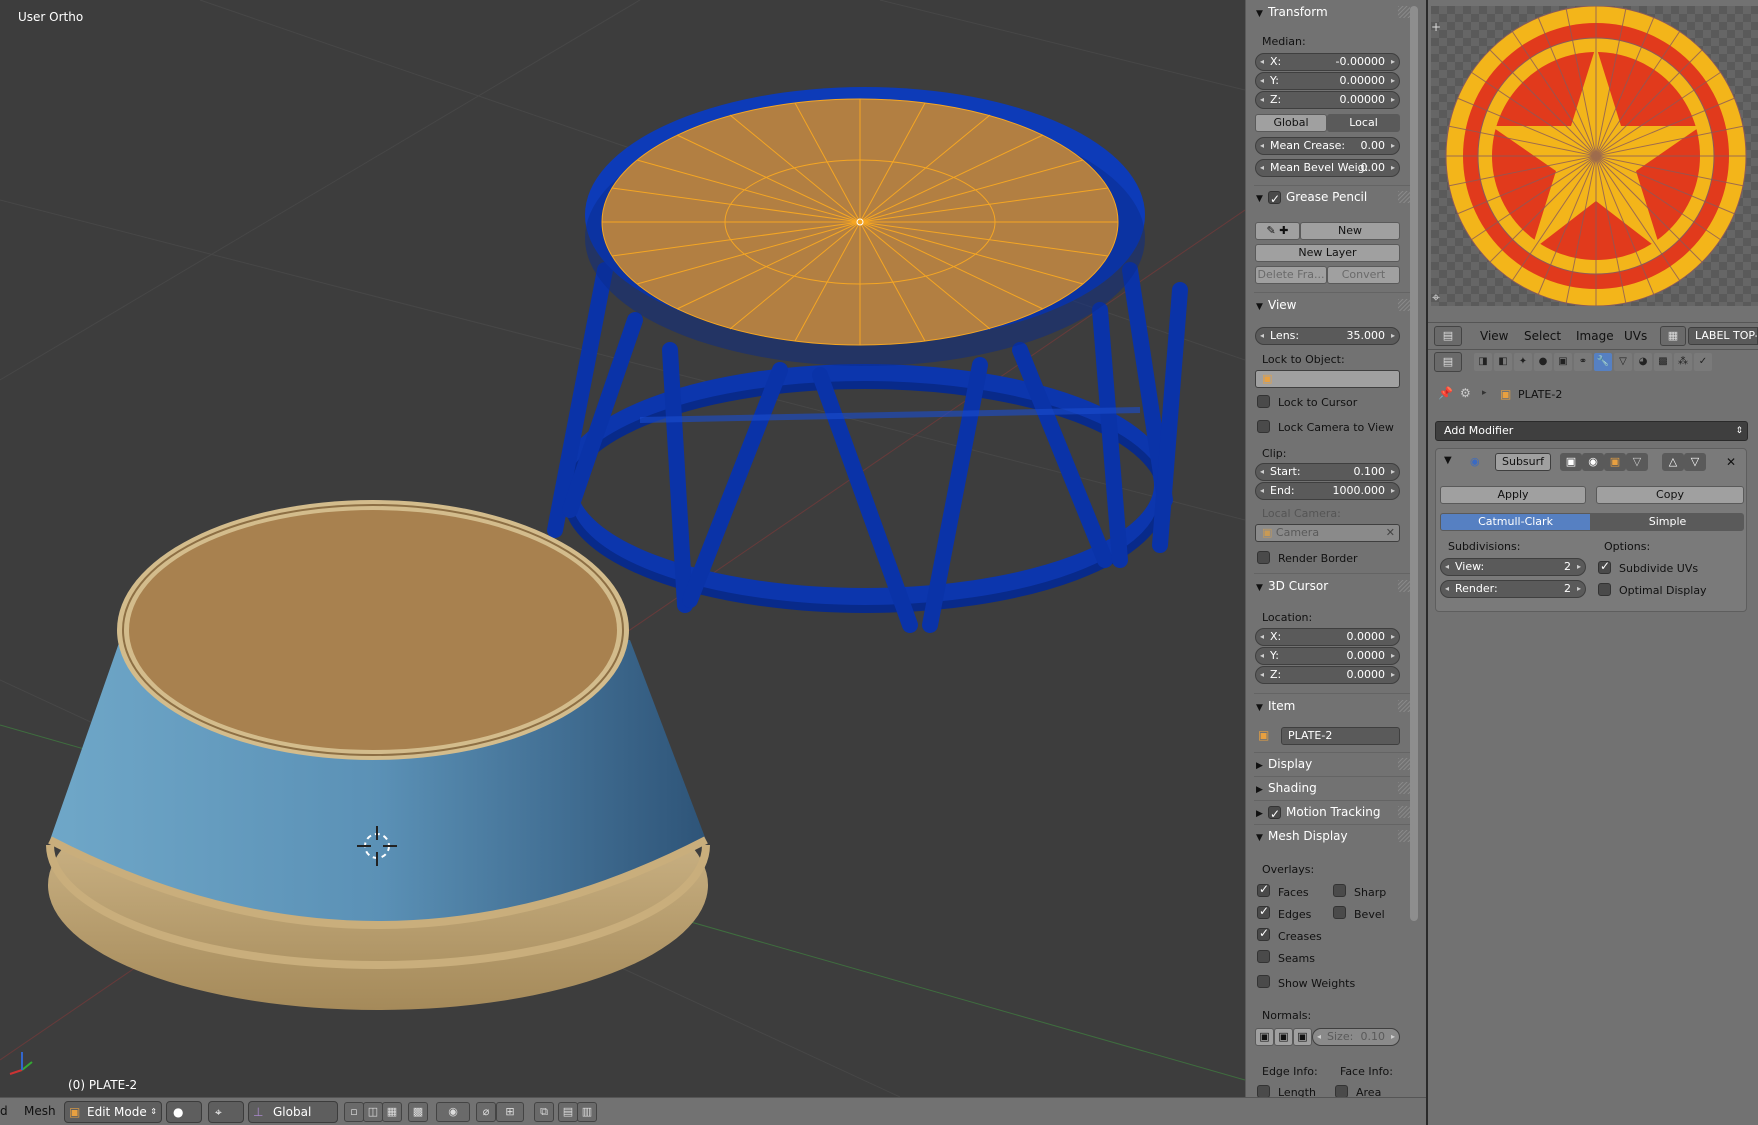 This screenshot has height=1125, width=1758. I want to click on panel-header-motion-tracking: ▶ Motion Tracking, so click(1332, 813).